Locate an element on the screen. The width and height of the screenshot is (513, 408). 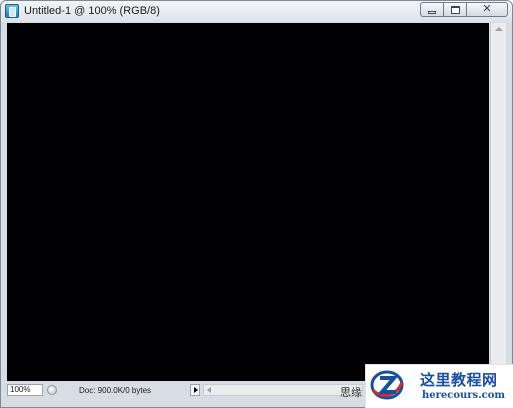
status-menu-arrow-icon is located at coordinates (195, 390).